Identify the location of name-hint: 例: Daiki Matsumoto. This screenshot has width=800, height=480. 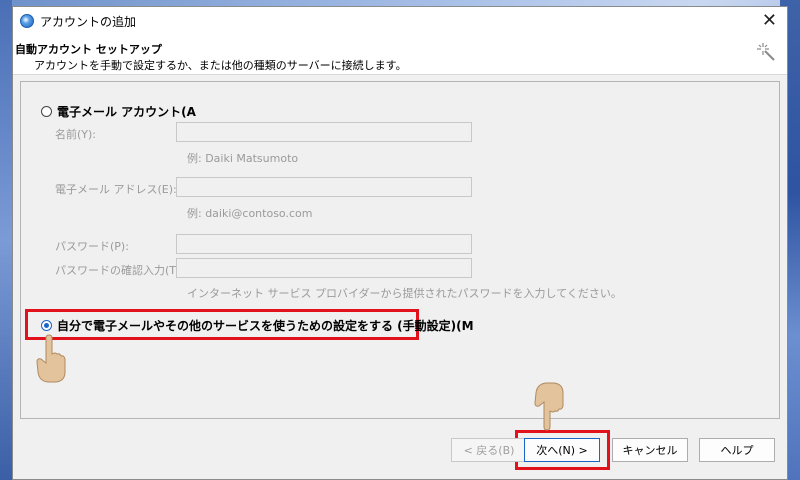
(243, 158).